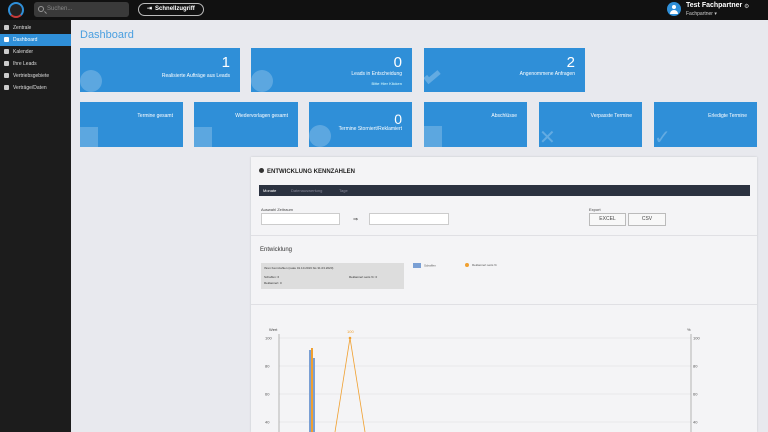 The width and height of the screenshot is (768, 432). What do you see at coordinates (547, 74) in the screenshot?
I see `card-label: Angenommene Anfragen` at bounding box center [547, 74].